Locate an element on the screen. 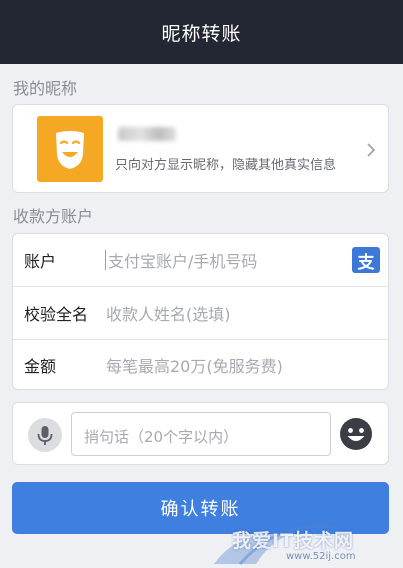  fullname-label: 校验全名 is located at coordinates (56, 314).